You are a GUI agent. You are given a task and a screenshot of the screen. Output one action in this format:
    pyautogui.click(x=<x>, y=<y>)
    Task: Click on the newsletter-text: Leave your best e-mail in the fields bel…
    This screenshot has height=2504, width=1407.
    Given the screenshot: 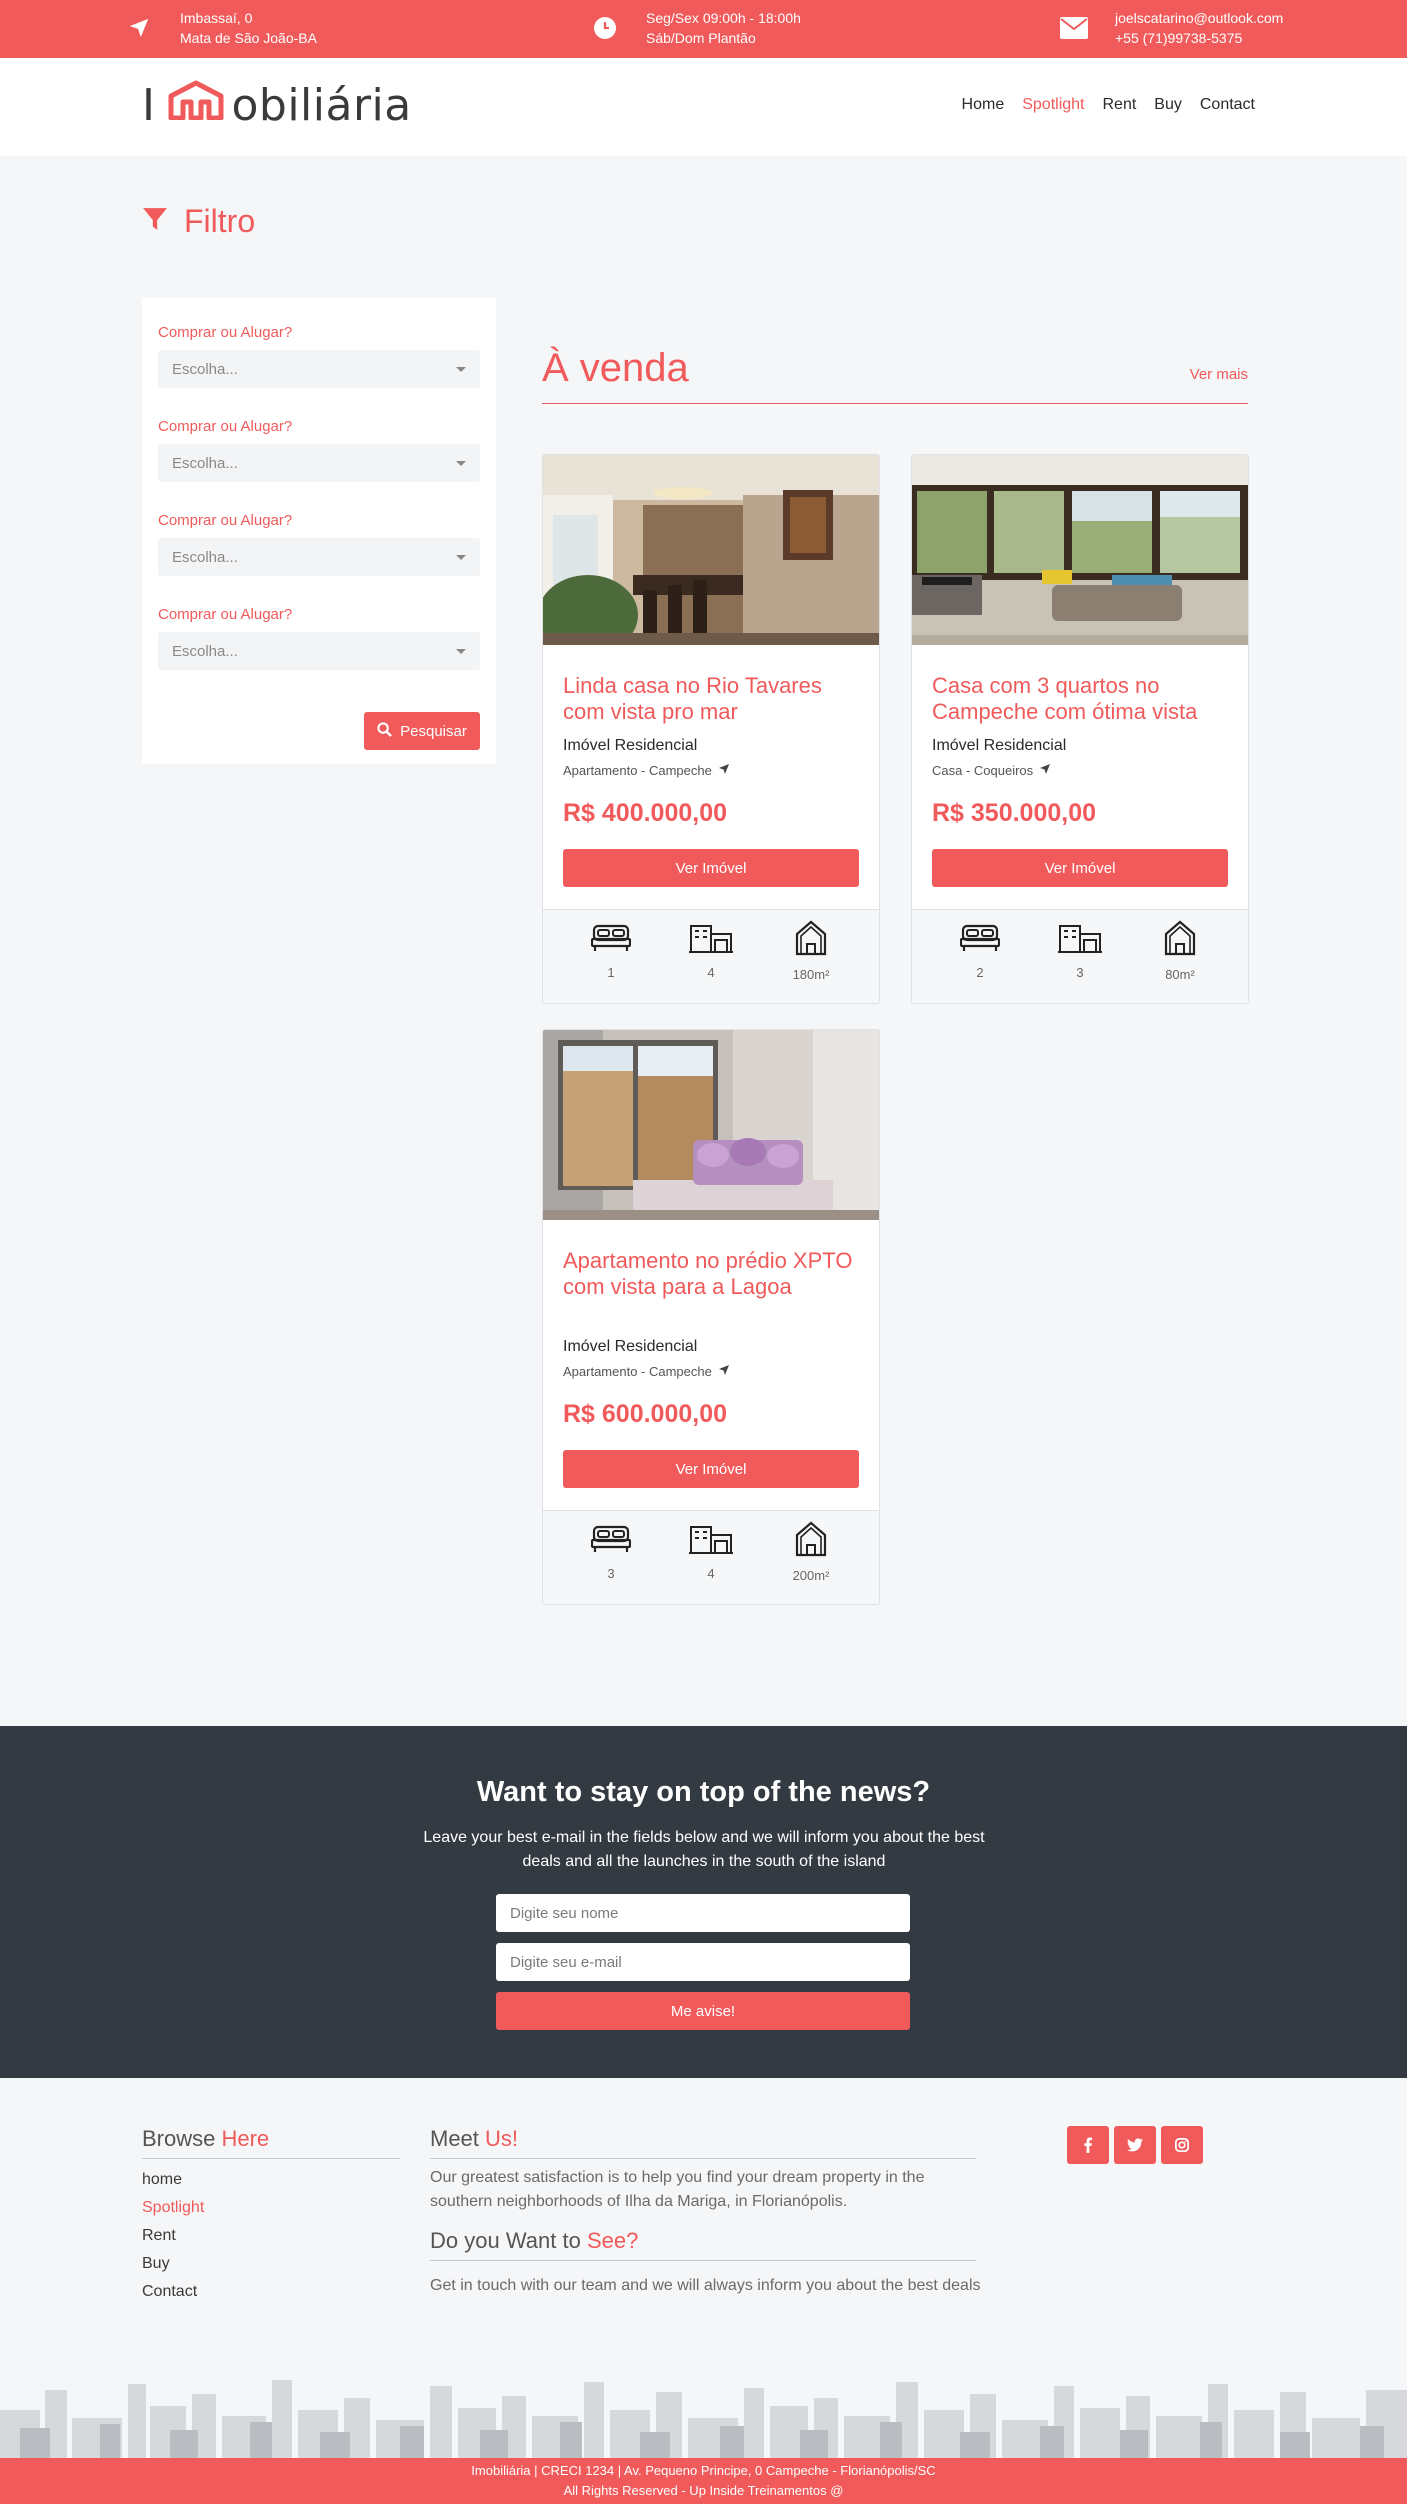 What is the action you would take?
    pyautogui.click(x=704, y=1849)
    